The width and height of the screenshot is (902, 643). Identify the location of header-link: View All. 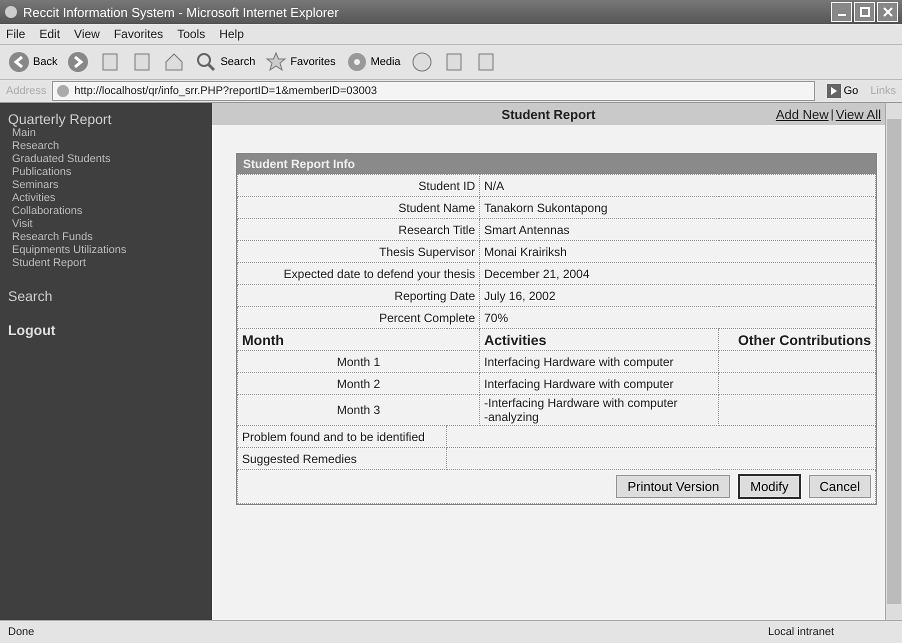
(858, 114).